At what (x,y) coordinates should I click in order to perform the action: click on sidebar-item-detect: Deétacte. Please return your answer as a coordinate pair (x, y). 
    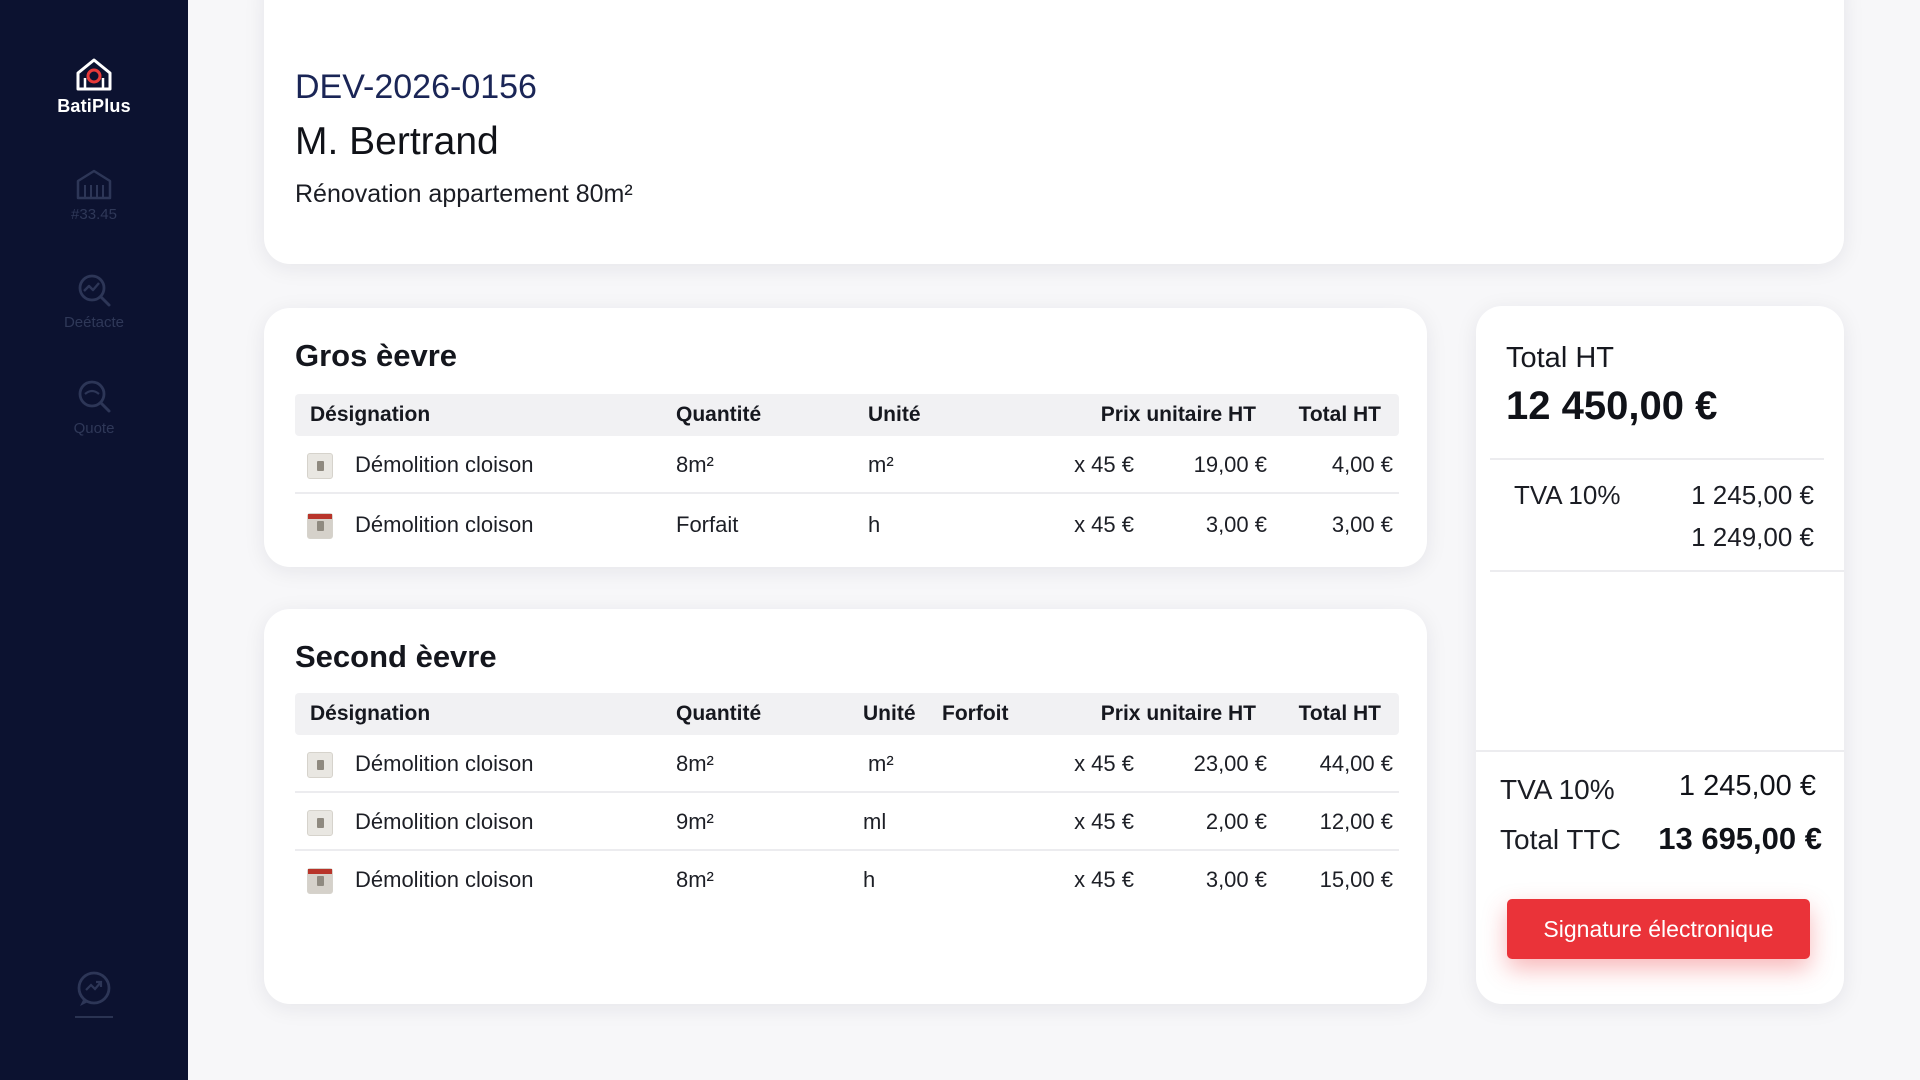
    Looking at the image, I should click on (94, 301).